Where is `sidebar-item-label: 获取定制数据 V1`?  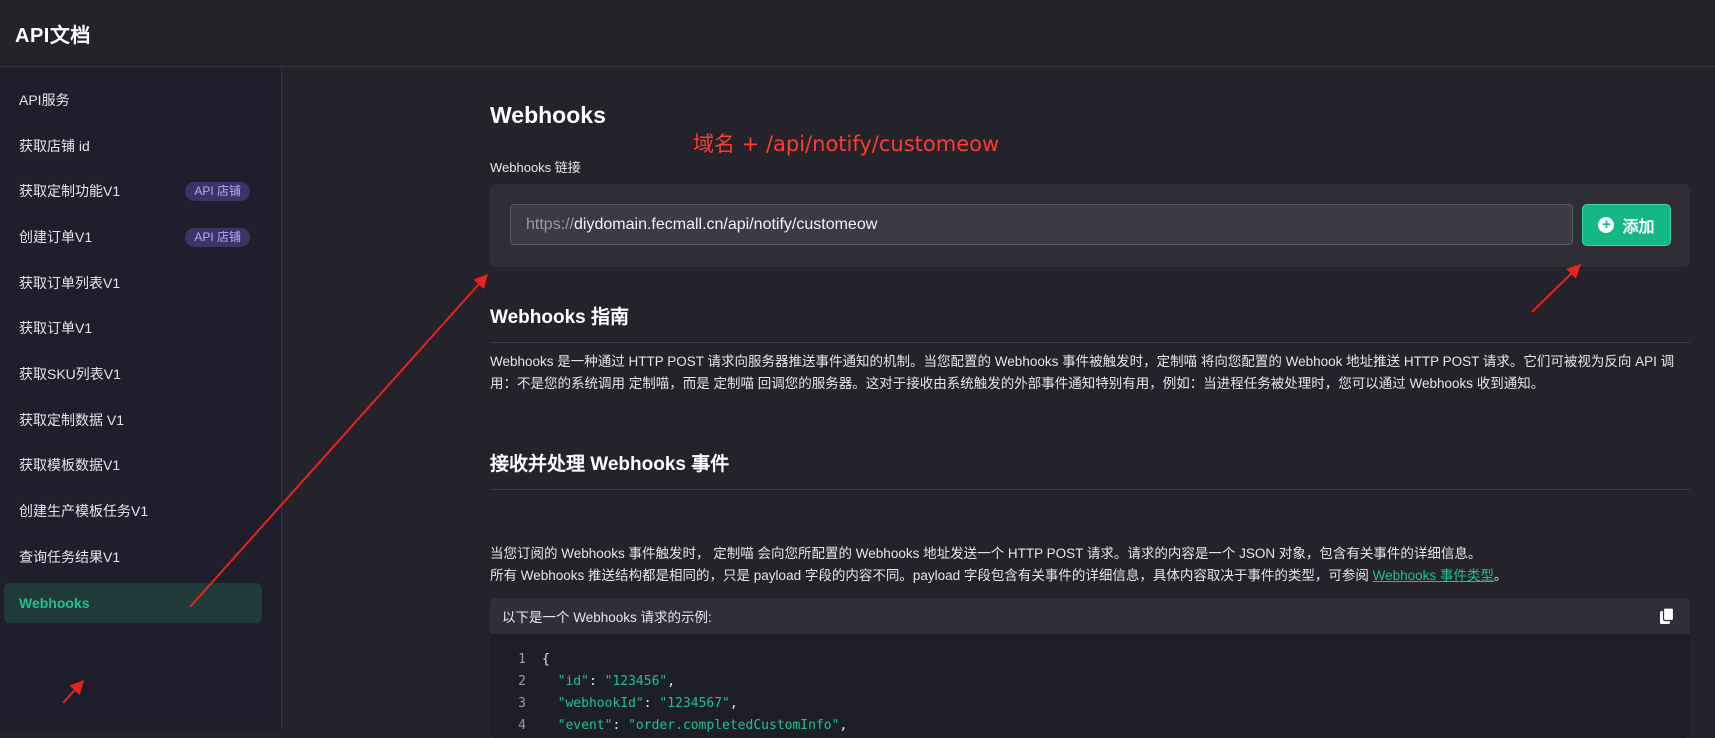
sidebar-item-label: 获取定制数据 V1 is located at coordinates (72, 420).